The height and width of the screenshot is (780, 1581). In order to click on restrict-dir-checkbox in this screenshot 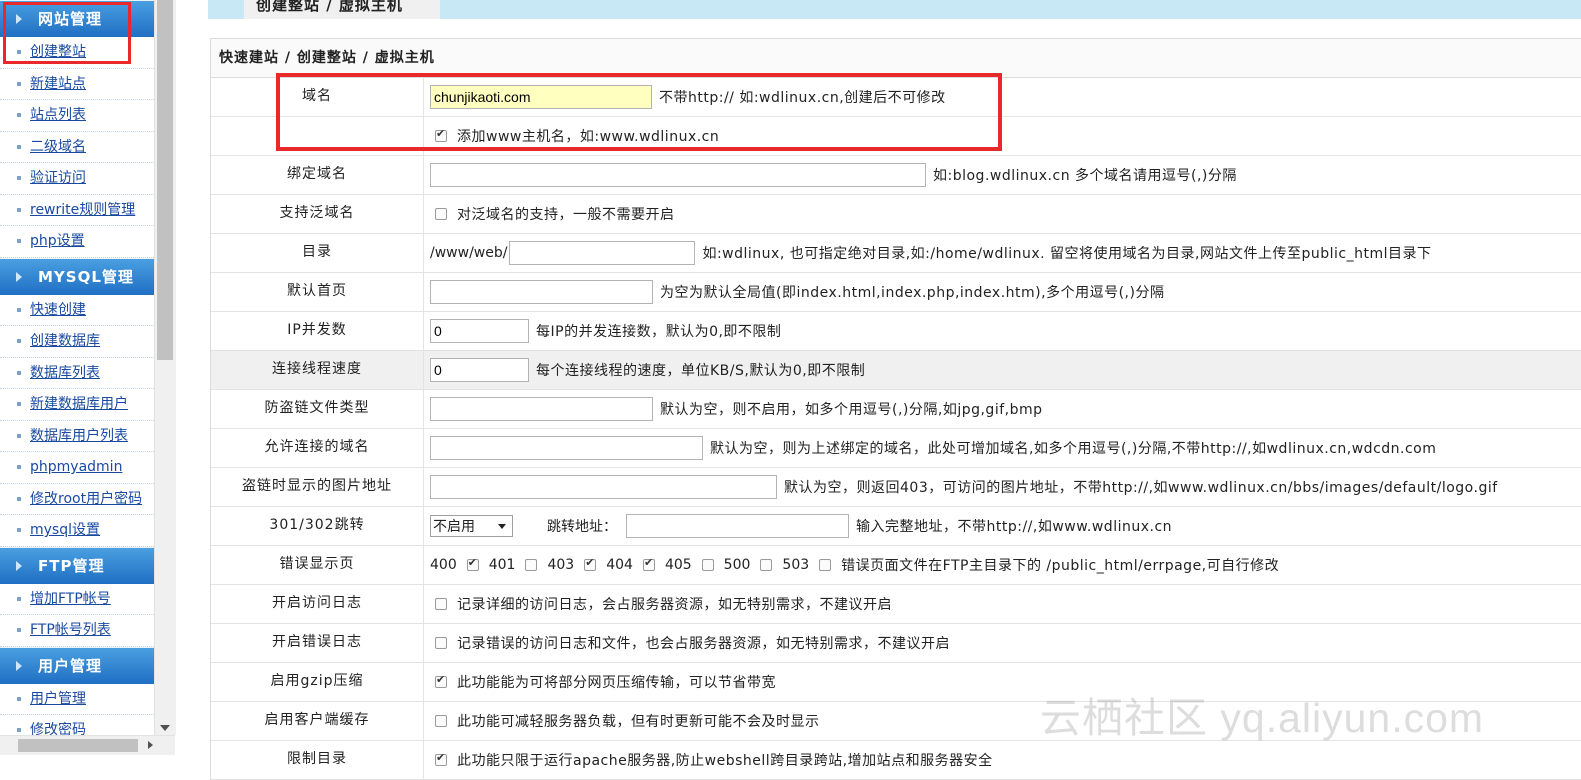, I will do `click(441, 758)`.